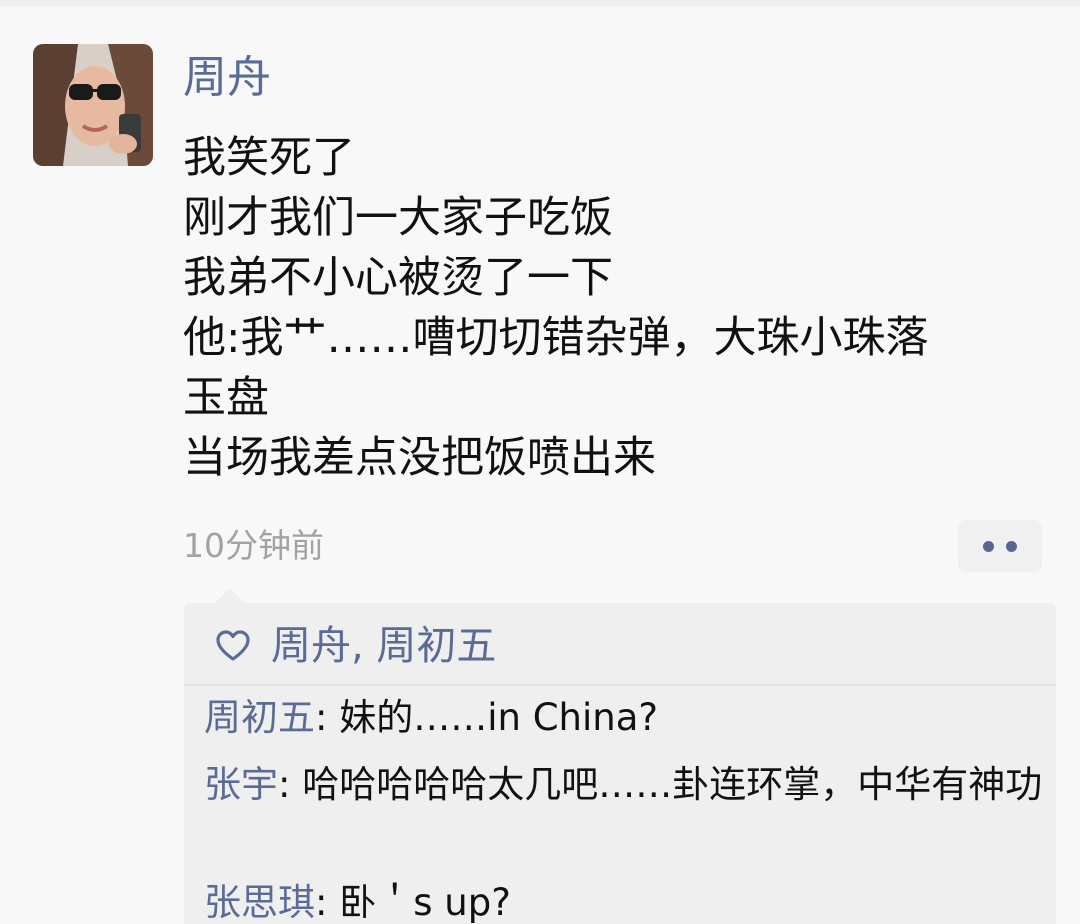  I want to click on avatar, so click(93, 105).